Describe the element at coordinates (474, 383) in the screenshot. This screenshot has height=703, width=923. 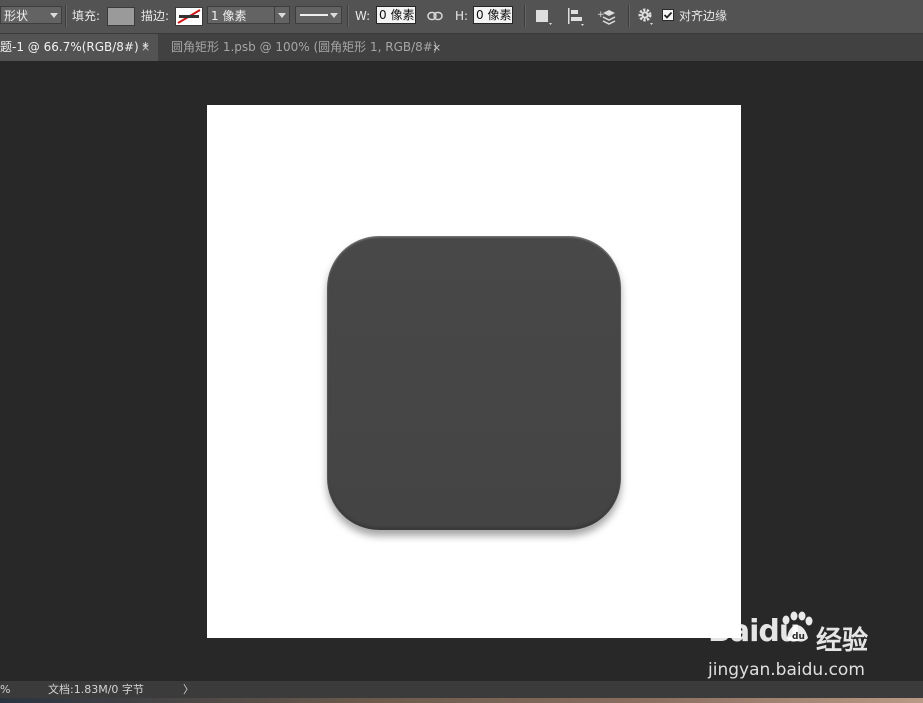
I see `rounded-rectangle-shape` at that location.